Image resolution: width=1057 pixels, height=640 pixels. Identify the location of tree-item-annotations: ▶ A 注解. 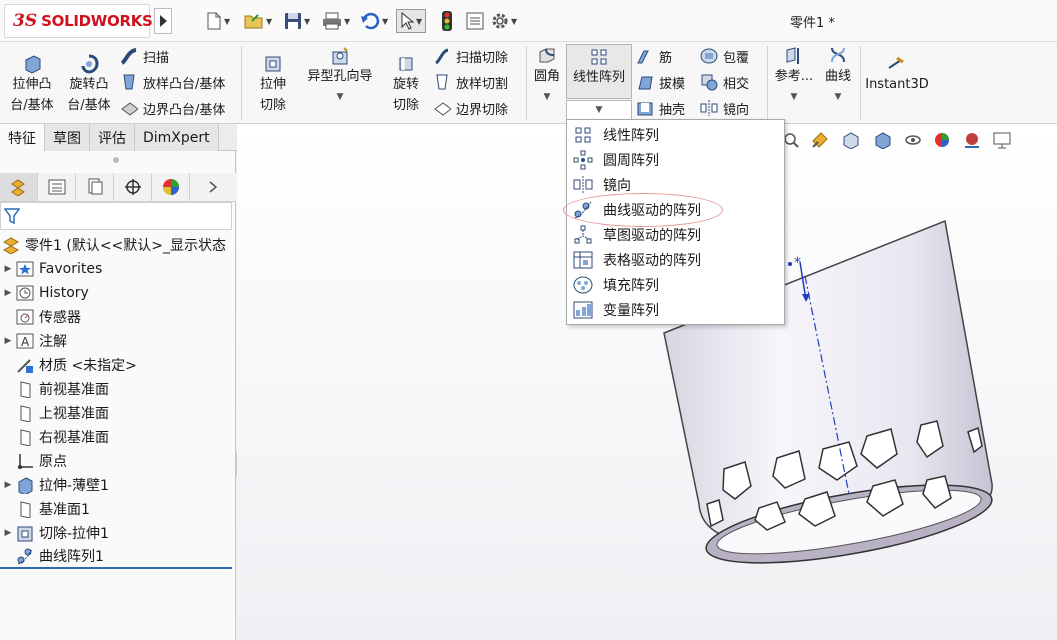
(33, 341).